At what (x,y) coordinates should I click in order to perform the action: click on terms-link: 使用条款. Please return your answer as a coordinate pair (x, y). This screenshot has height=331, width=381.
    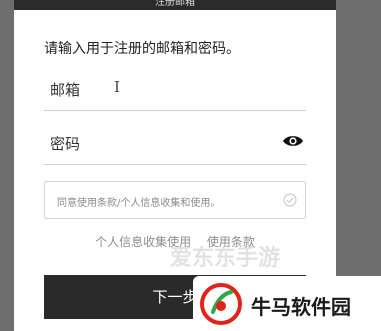
    Looking at the image, I should click on (231, 242).